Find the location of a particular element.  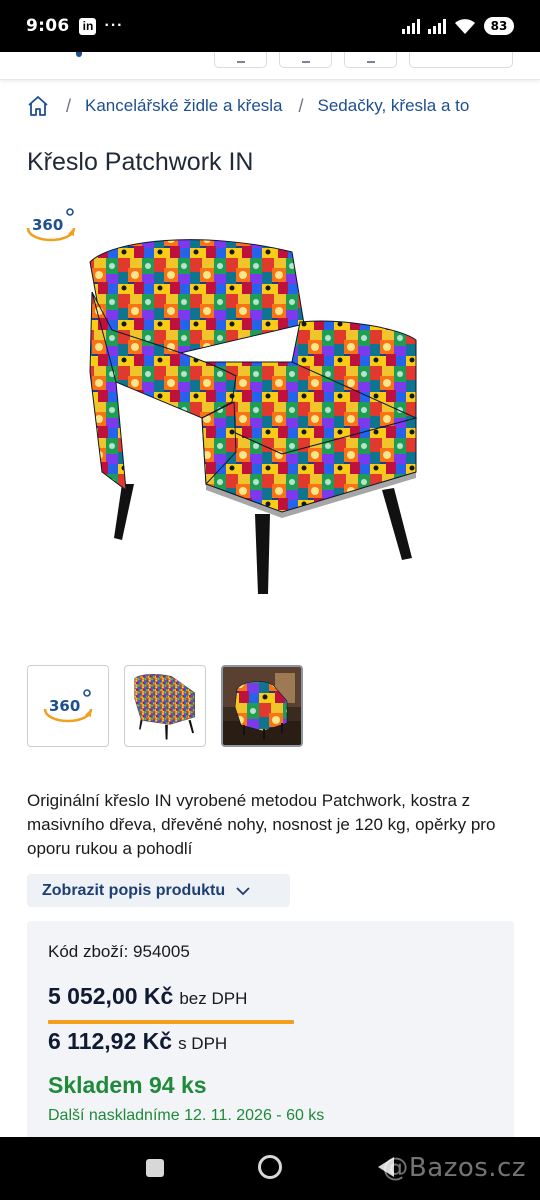

show-description-label: Zobrazit popis produktu is located at coordinates (134, 890).